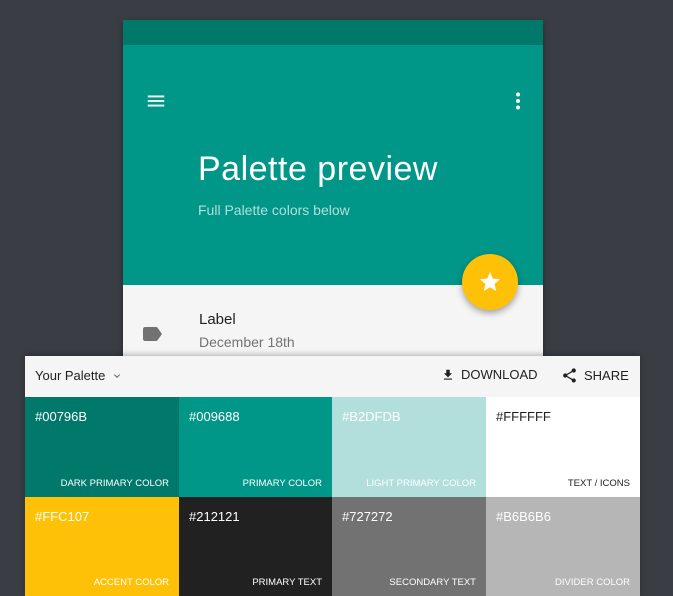 The height and width of the screenshot is (596, 673). I want to click on share-button: SHARE, so click(595, 375).